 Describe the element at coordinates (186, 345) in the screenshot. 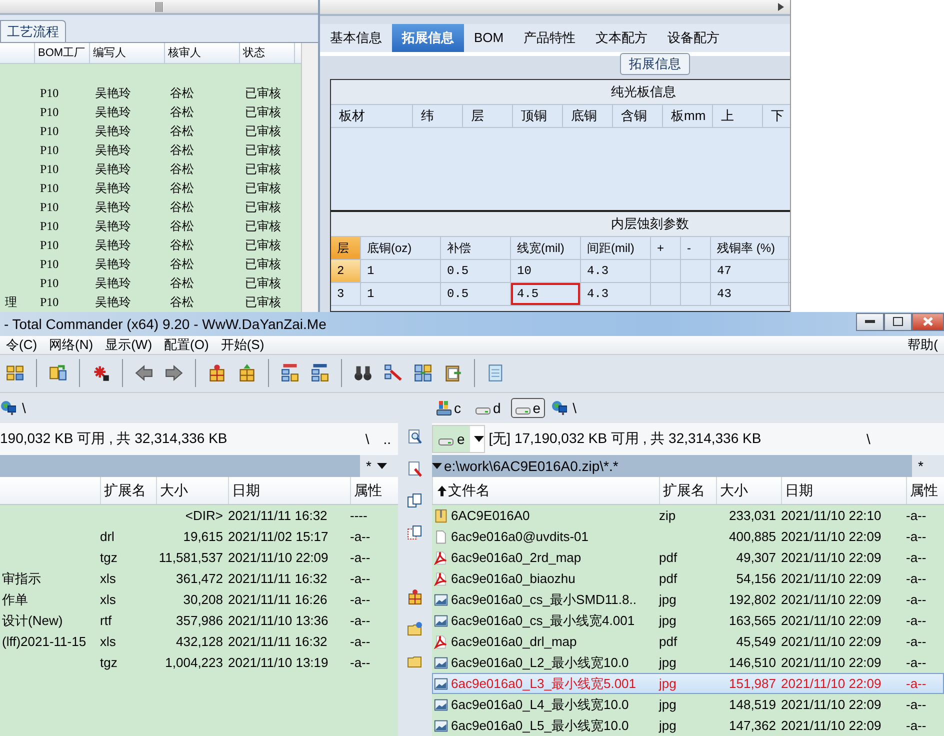

I see `menu-item: 配置(O)` at that location.